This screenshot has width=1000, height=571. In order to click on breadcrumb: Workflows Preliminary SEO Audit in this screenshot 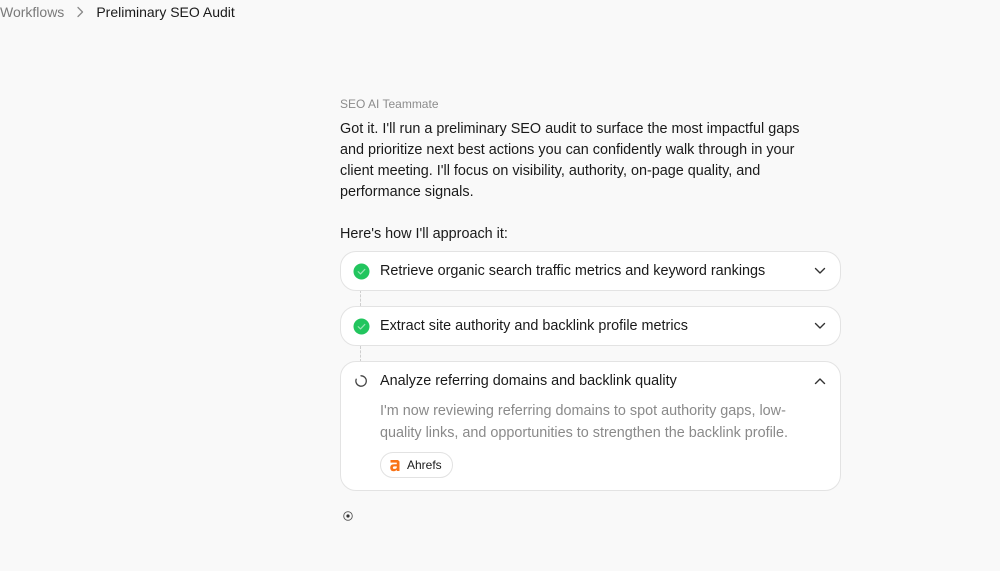, I will do `click(117, 12)`.